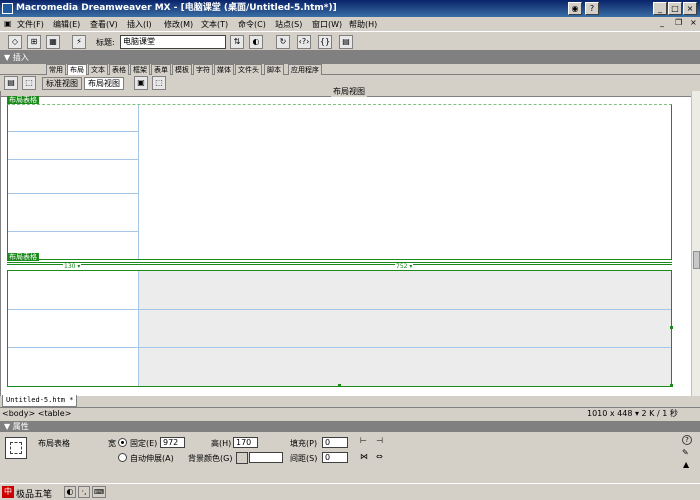 Image resolution: width=700 pixels, height=500 pixels. Describe the element at coordinates (350, 426) in the screenshot. I see `properties-panel-header: ▼ 属性` at that location.